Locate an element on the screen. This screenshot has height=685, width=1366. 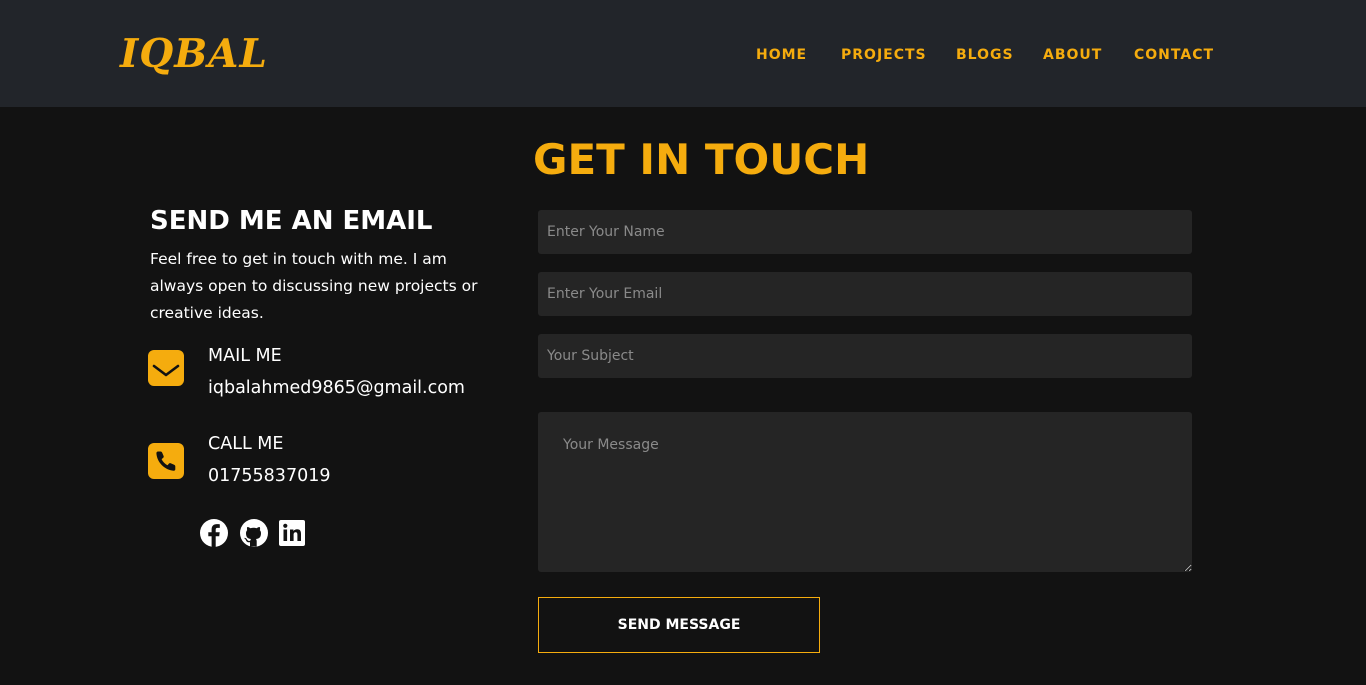
nav-links: HOME PROJECTS BLOGS ABOUT CONTACT is located at coordinates (683, 56).